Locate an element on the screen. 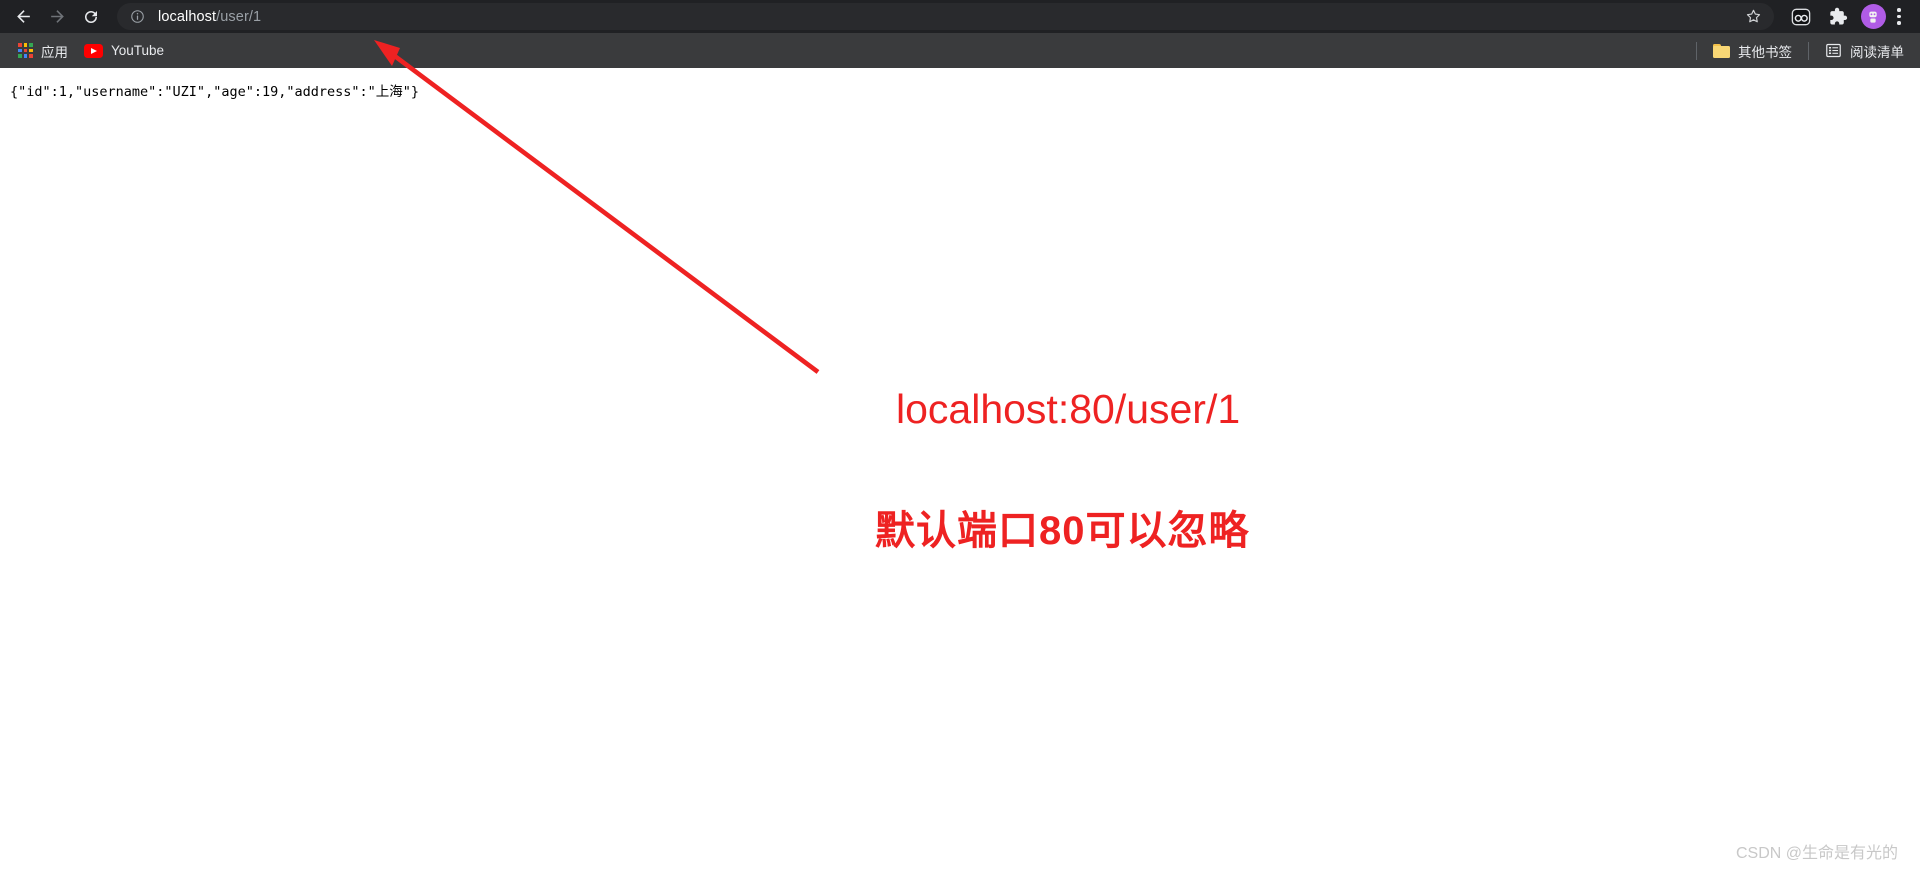  forward-arrow-icon is located at coordinates (57, 16).